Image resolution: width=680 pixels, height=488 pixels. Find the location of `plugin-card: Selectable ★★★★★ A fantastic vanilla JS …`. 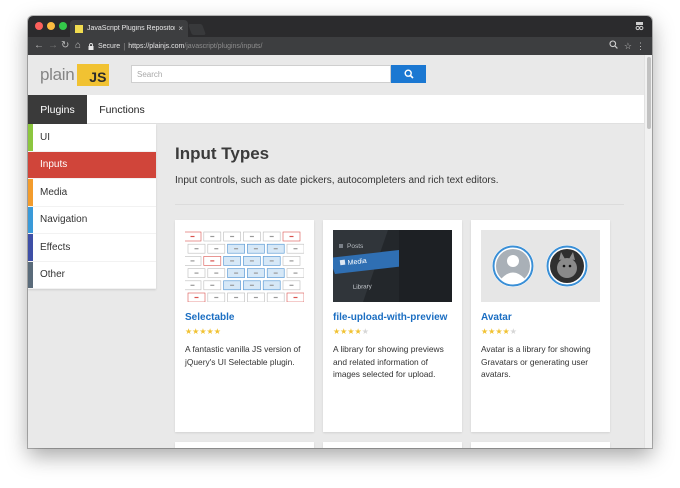

plugin-card: Selectable ★★★★★ A fantastic vanilla JS … is located at coordinates (244, 326).